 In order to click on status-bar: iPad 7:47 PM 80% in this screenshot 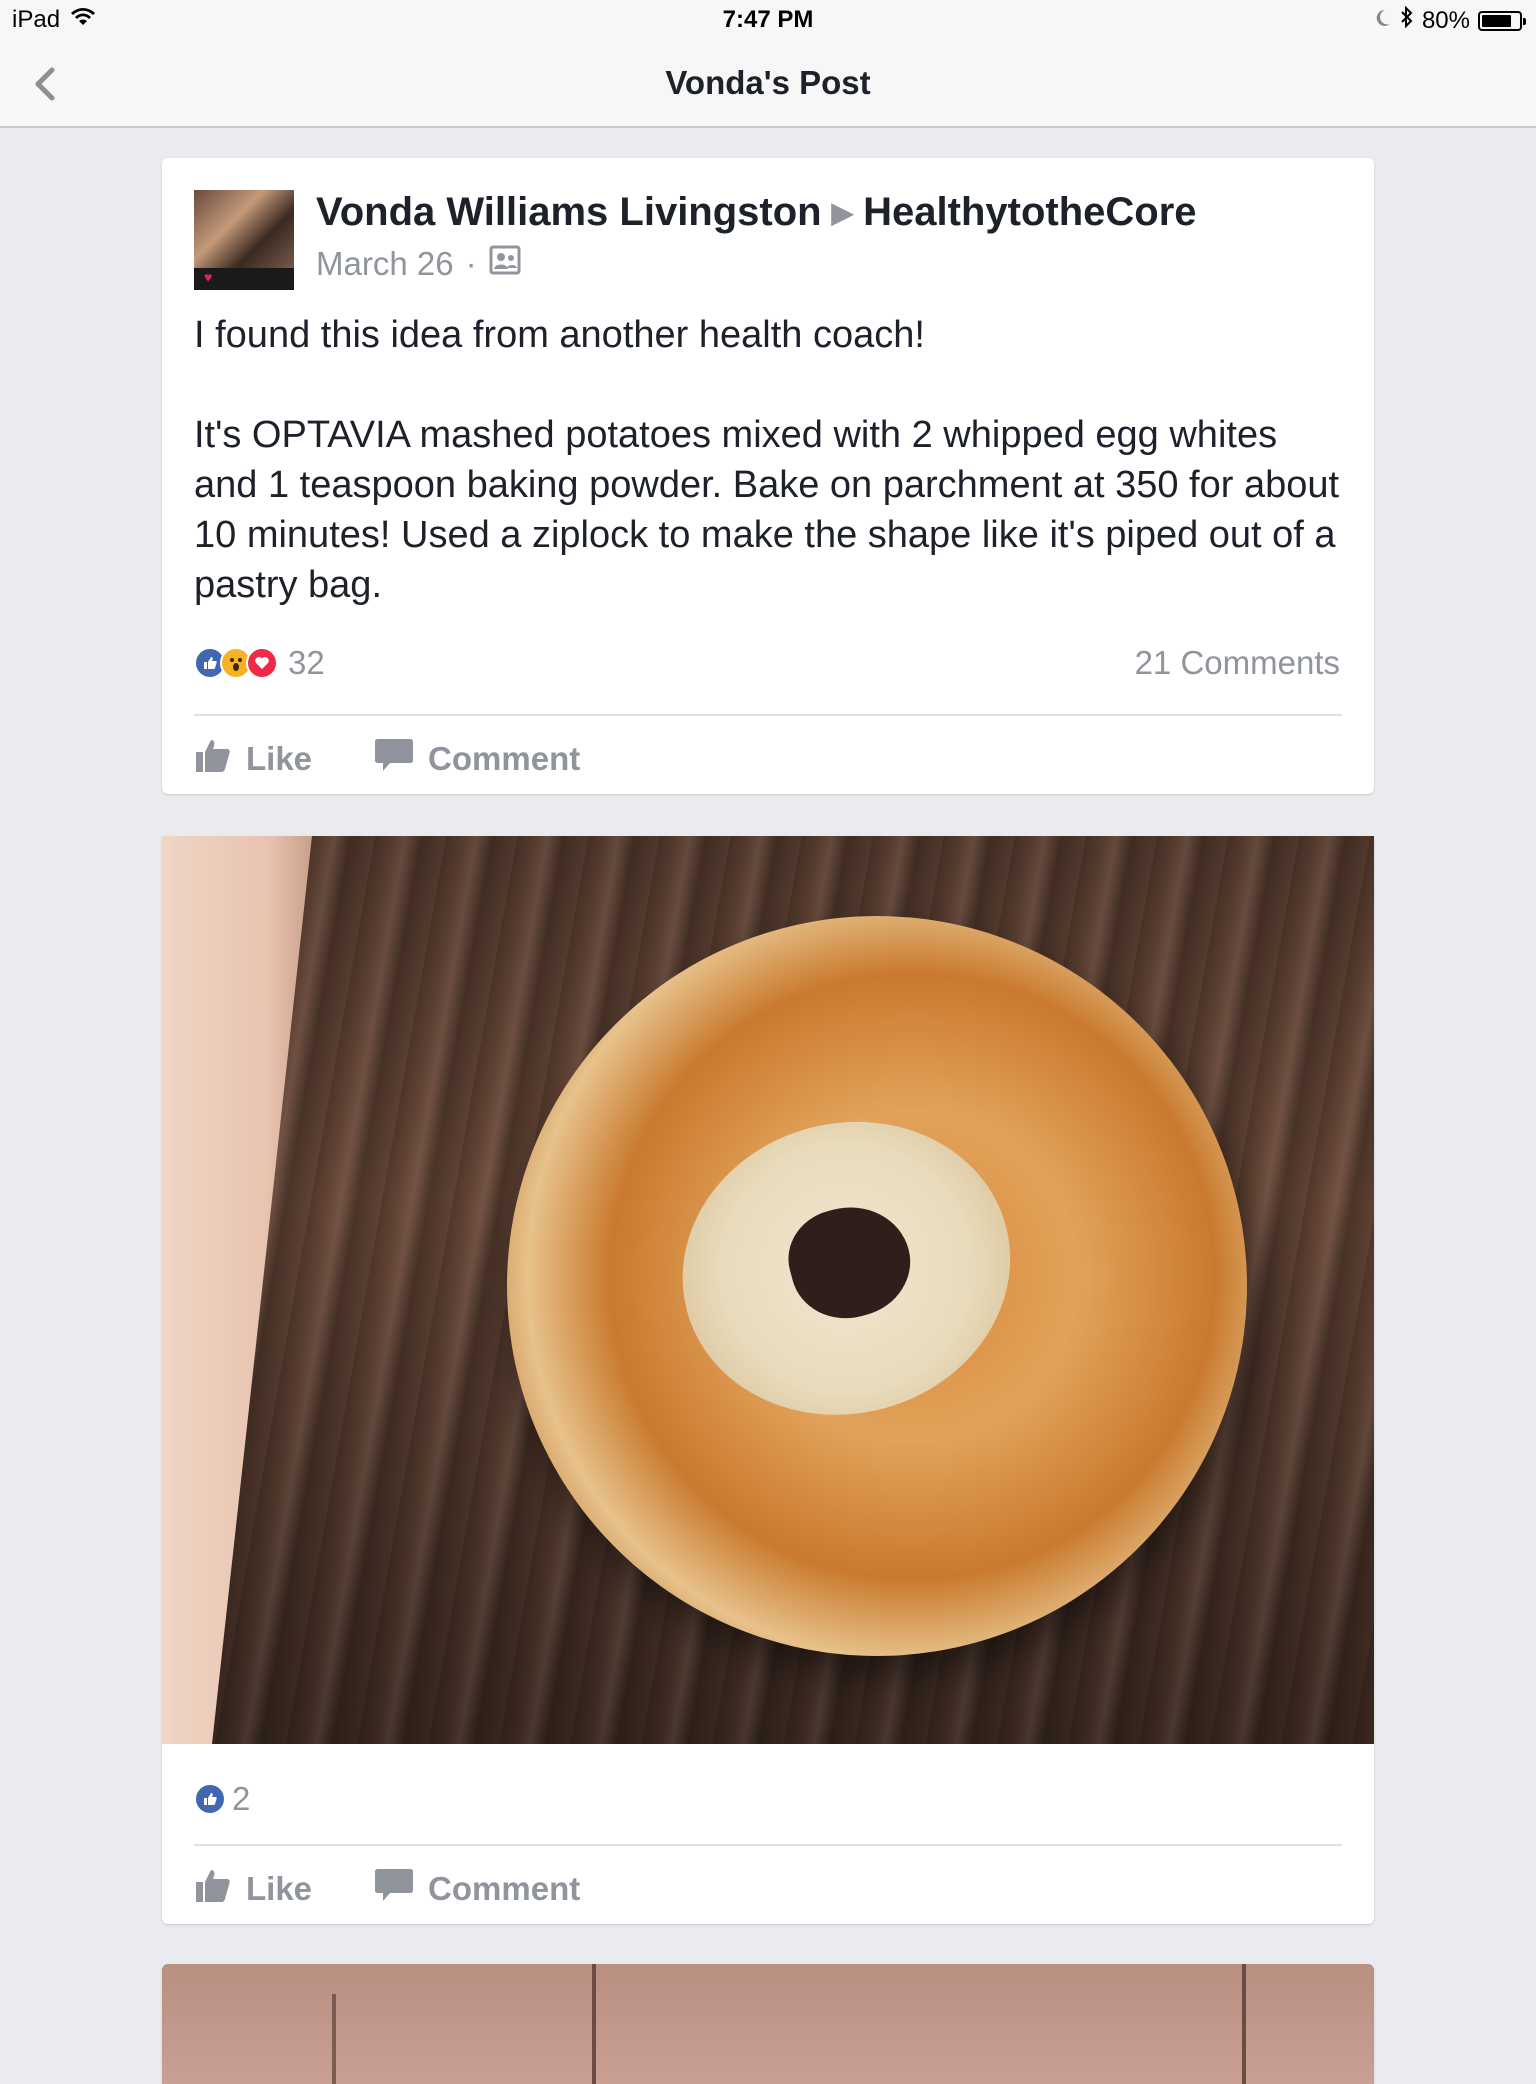, I will do `click(768, 21)`.